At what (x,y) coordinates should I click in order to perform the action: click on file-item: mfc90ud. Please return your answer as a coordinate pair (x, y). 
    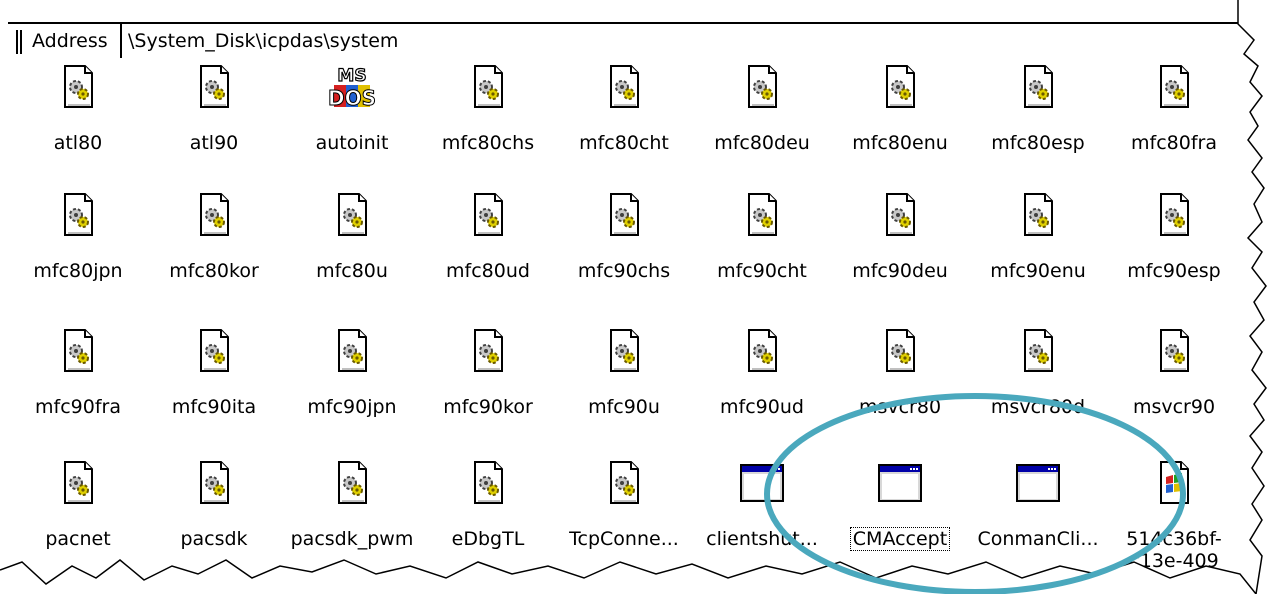
    Looking at the image, I should click on (762, 381).